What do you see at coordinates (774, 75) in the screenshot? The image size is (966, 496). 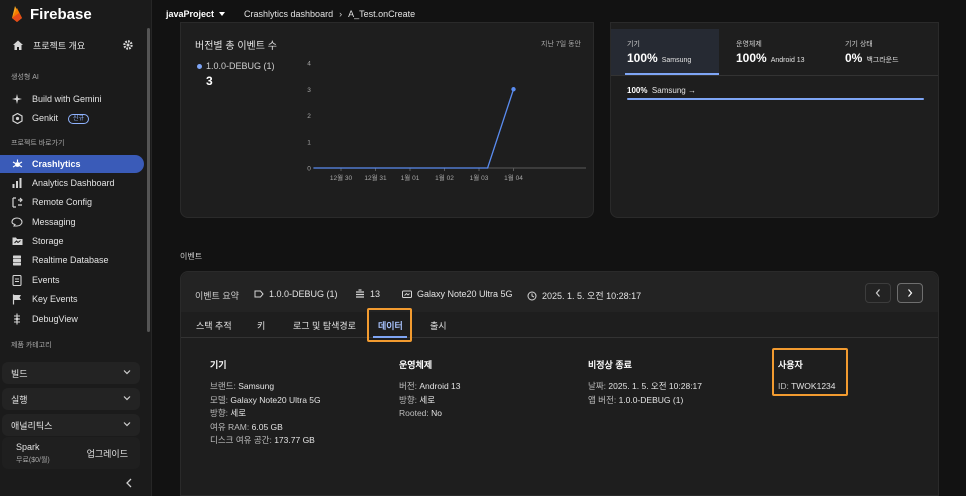 I see `divider` at bounding box center [774, 75].